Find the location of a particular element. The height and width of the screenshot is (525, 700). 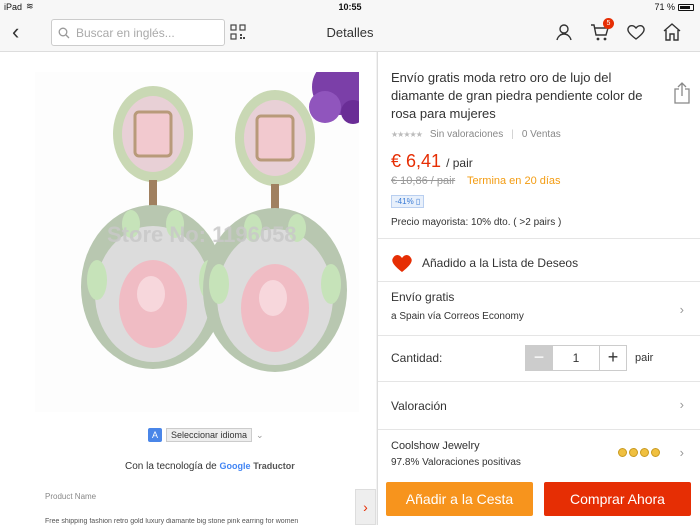

cart-count-badge: 5 is located at coordinates (608, 23).